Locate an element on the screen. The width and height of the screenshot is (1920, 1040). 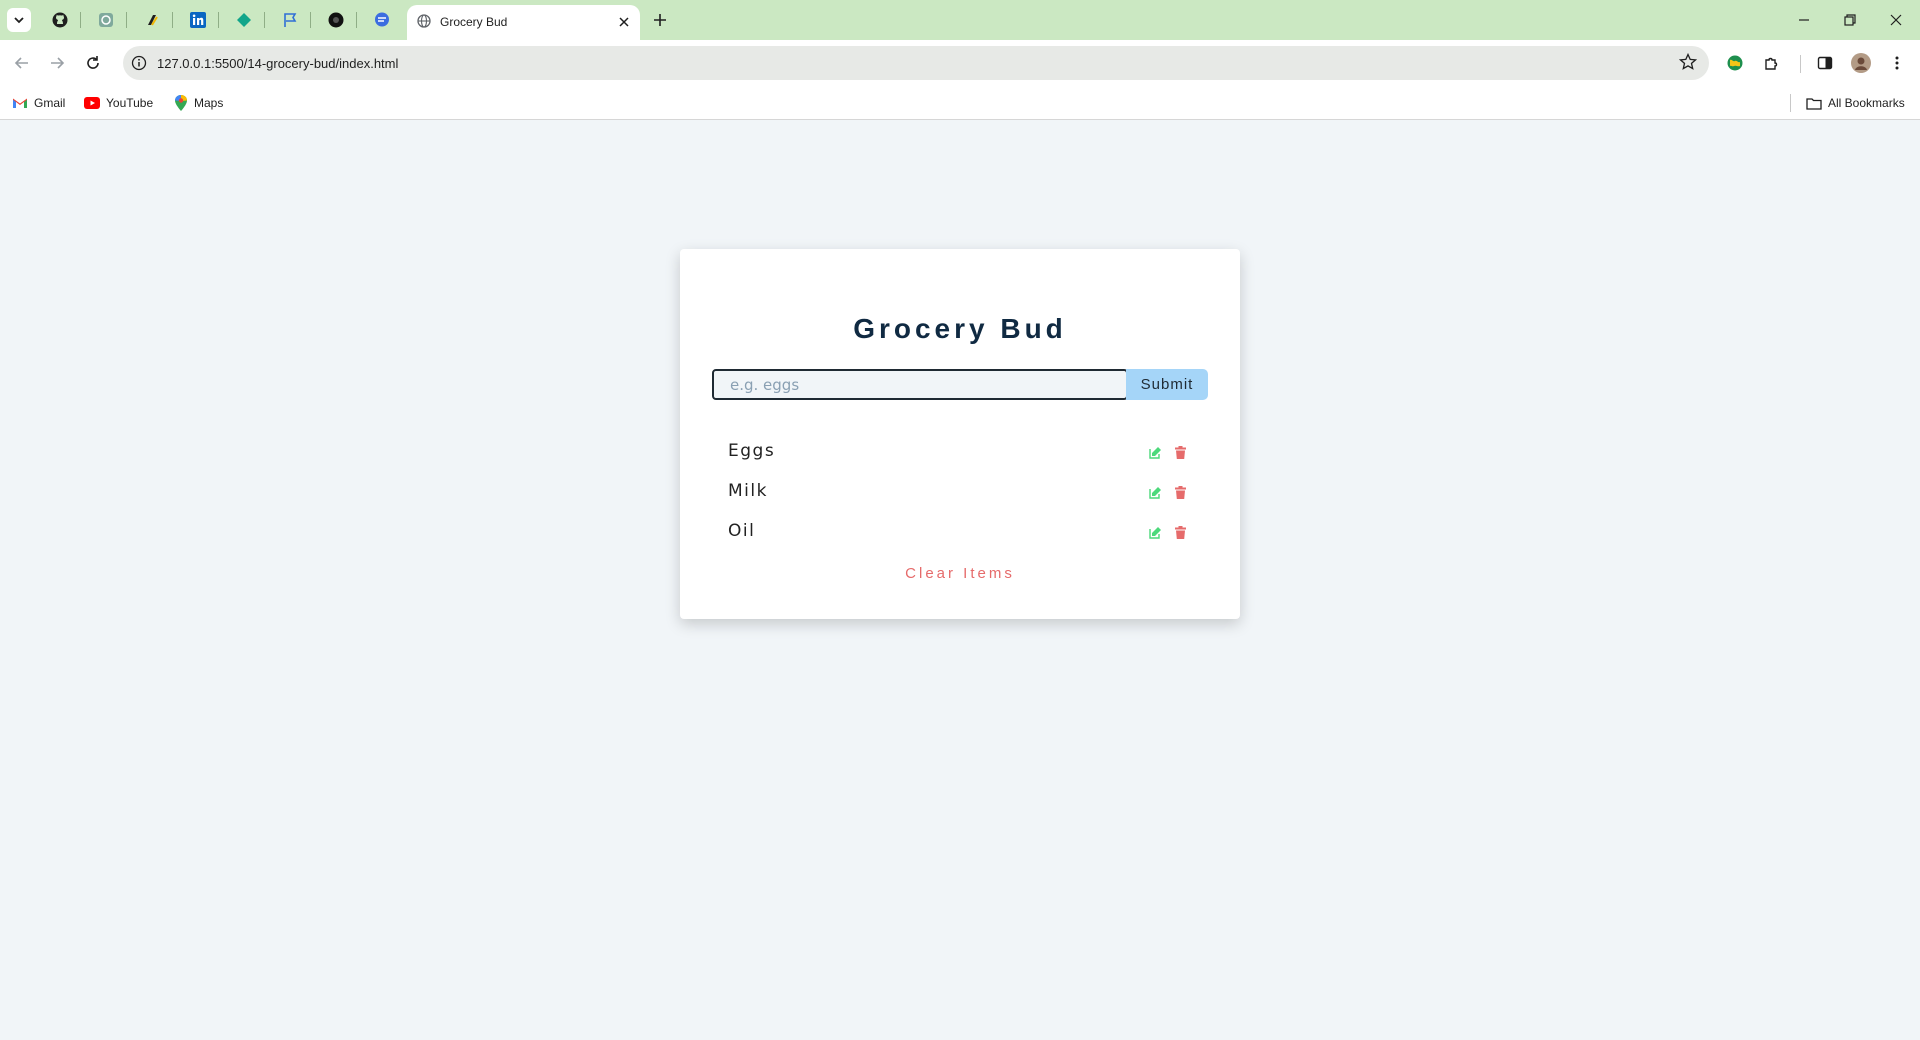
folder-icon is located at coordinates (1814, 103).